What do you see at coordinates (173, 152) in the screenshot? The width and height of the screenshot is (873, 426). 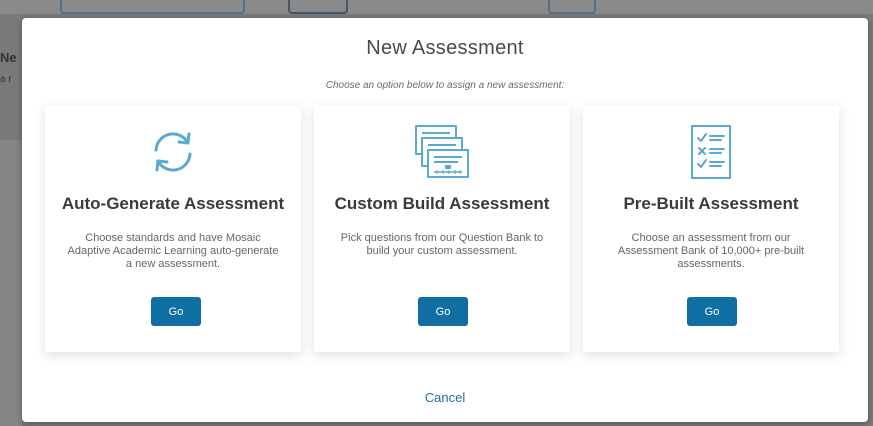 I see `refresh-arrows-icon` at bounding box center [173, 152].